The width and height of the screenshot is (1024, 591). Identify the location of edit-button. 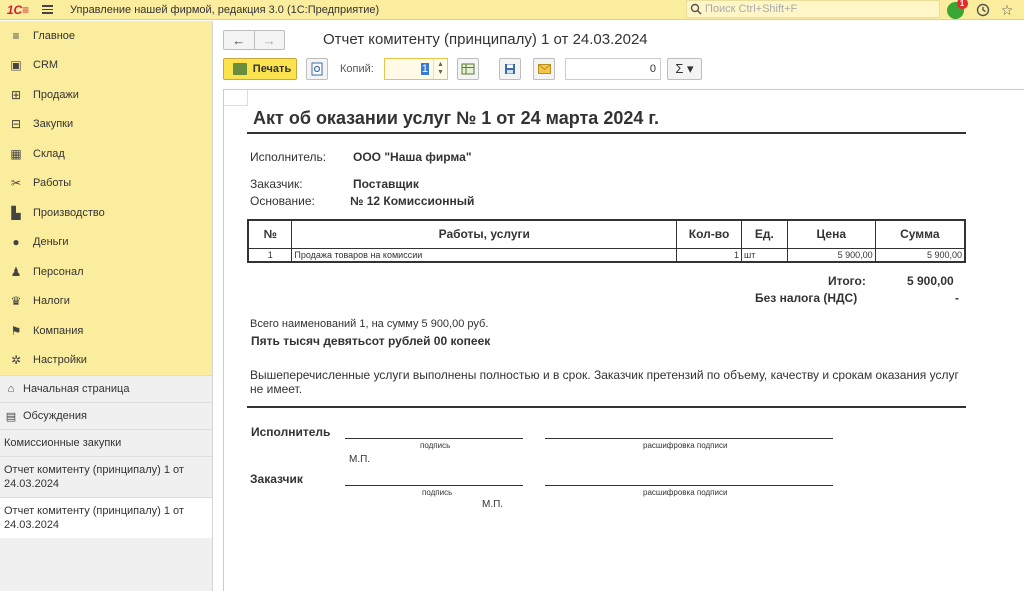
(468, 69).